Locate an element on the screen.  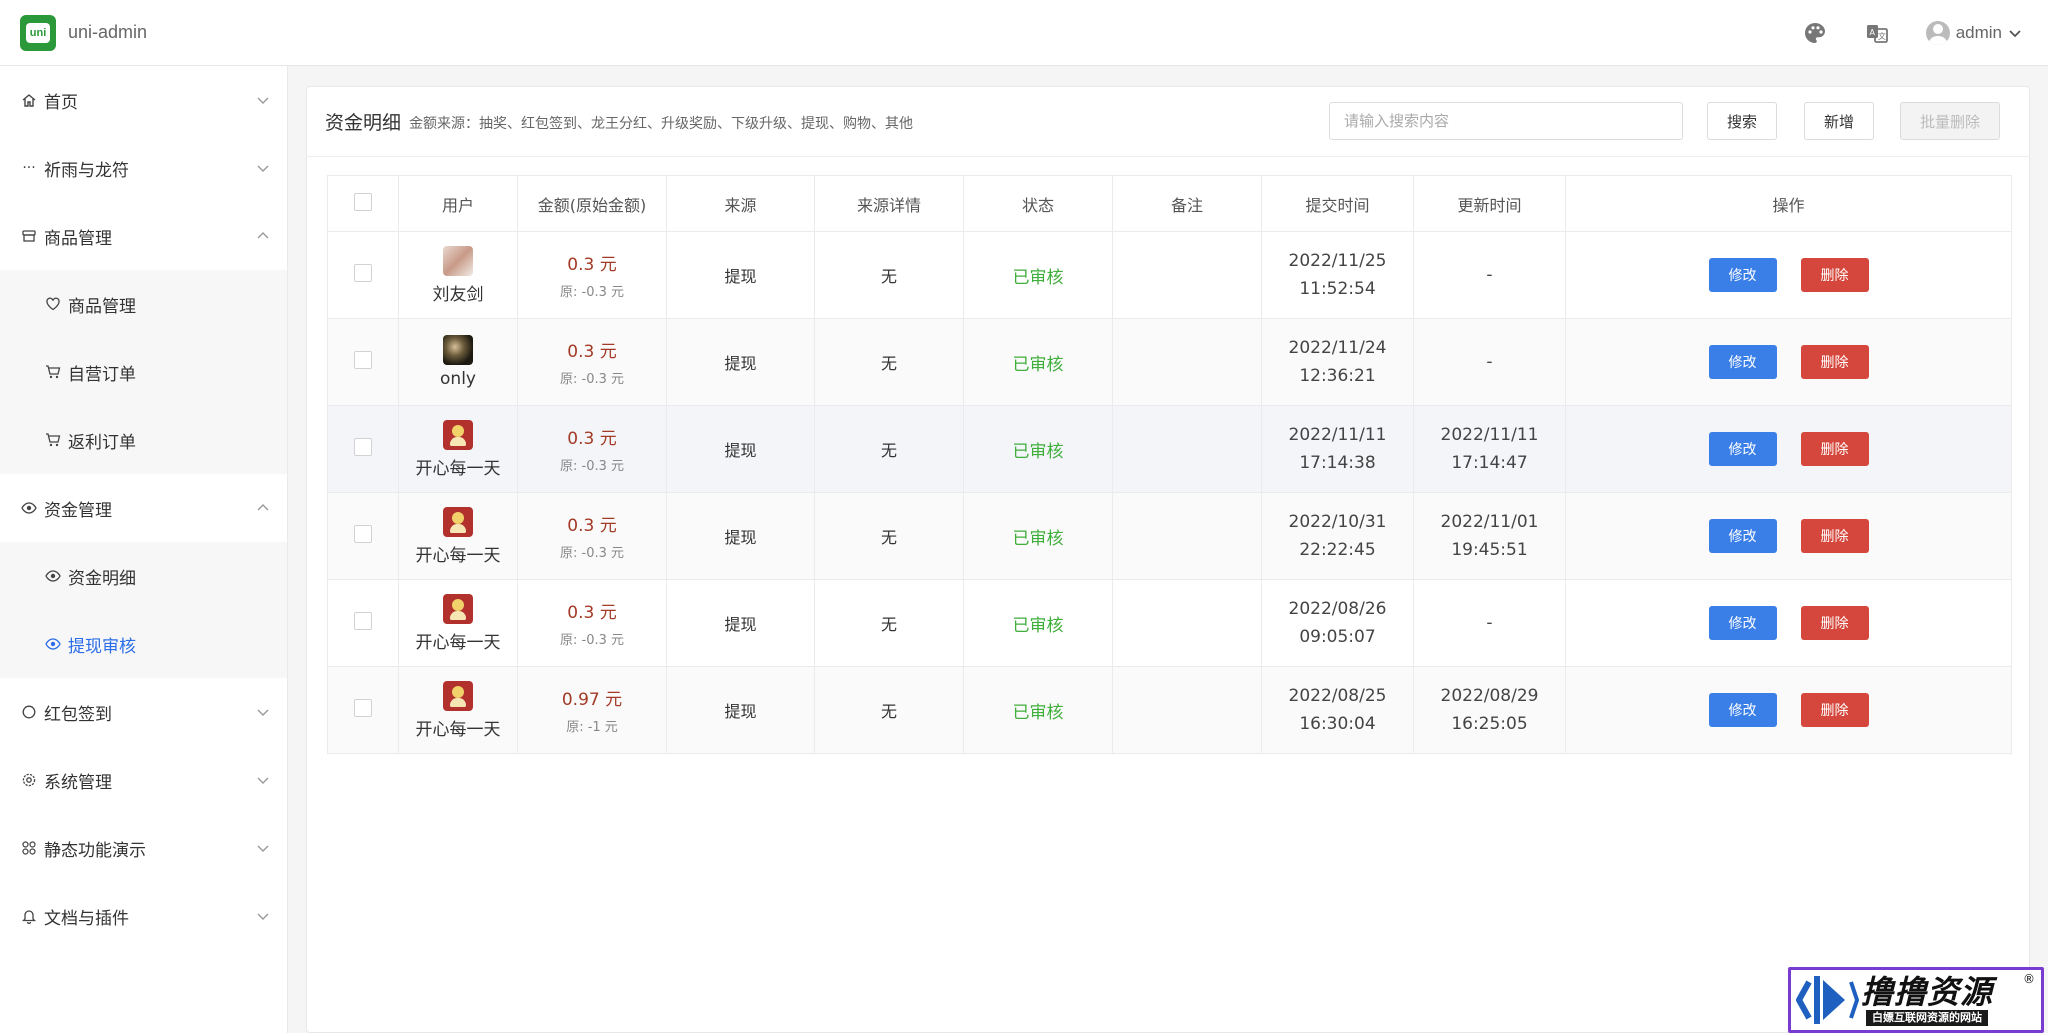
col-header: 来源详情 is located at coordinates (889, 203).